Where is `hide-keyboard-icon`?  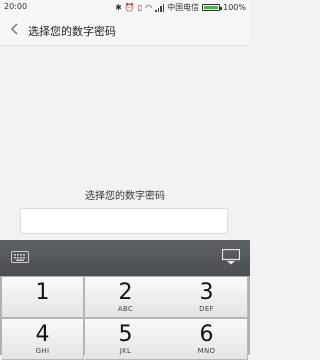 hide-keyboard-icon is located at coordinates (231, 257).